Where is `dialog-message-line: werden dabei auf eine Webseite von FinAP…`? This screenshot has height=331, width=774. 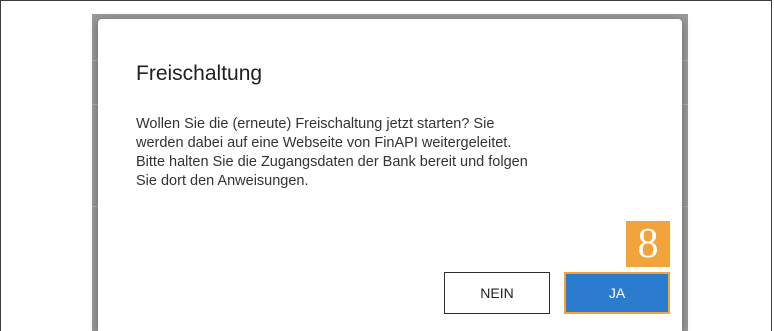
dialog-message-line: werden dabei auf eine Webseite von FinAP… is located at coordinates (324, 143).